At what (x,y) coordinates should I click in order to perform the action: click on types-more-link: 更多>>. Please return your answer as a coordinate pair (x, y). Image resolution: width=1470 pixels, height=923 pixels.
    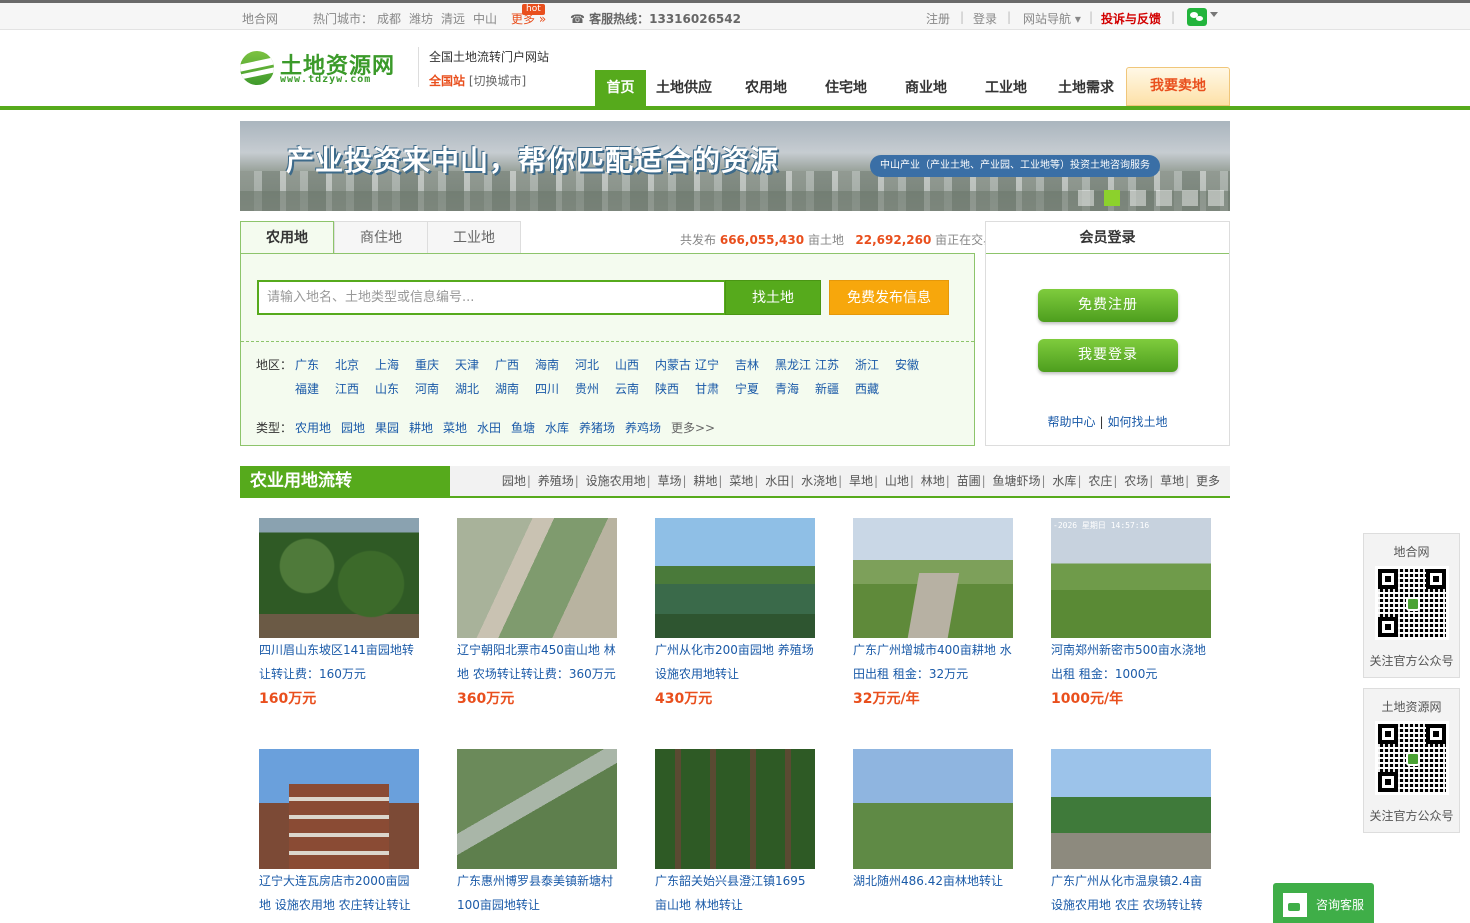
    Looking at the image, I should click on (693, 427).